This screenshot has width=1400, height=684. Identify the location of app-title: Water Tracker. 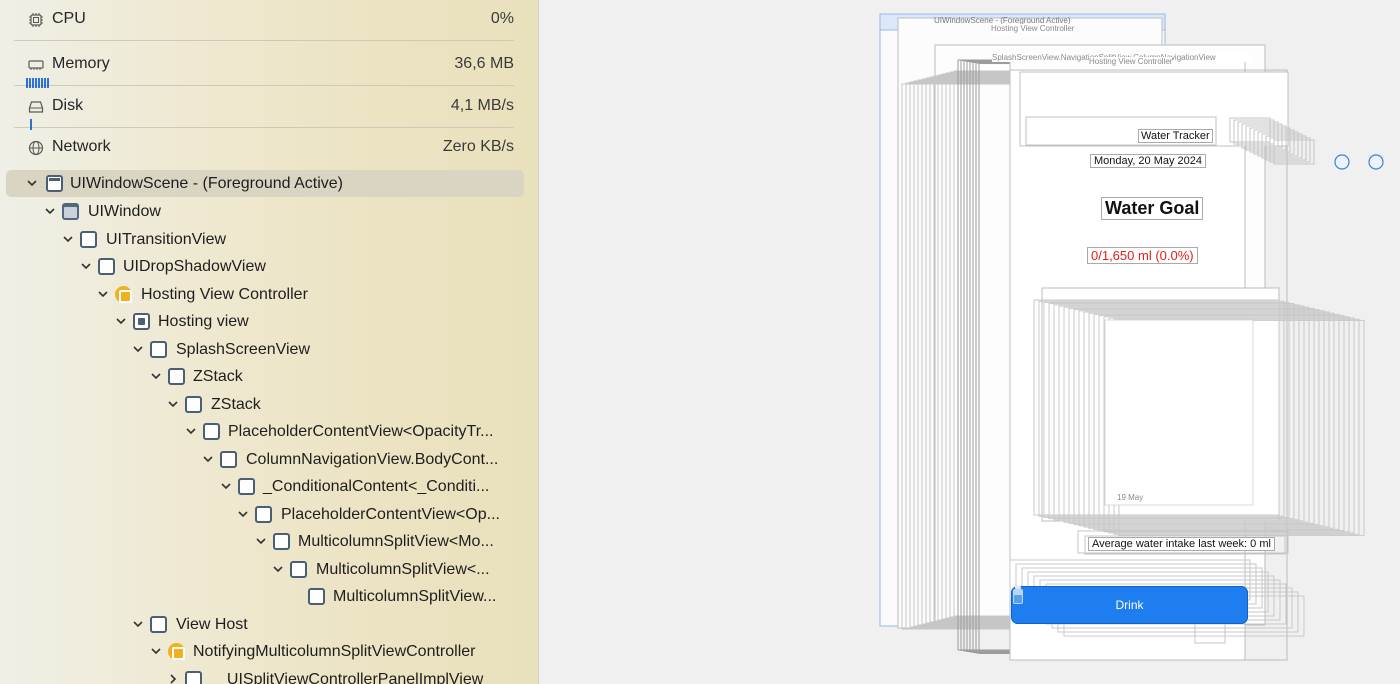
(1175, 136).